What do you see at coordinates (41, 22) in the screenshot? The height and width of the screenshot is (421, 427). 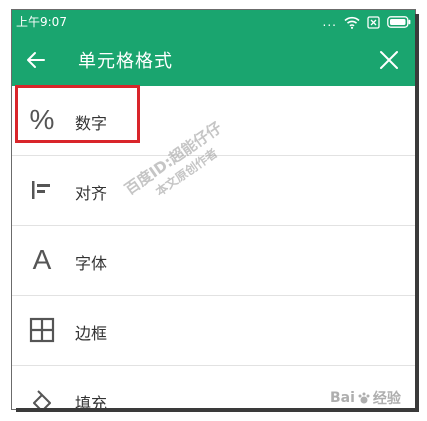 I see `status-time: 上午9:07` at bounding box center [41, 22].